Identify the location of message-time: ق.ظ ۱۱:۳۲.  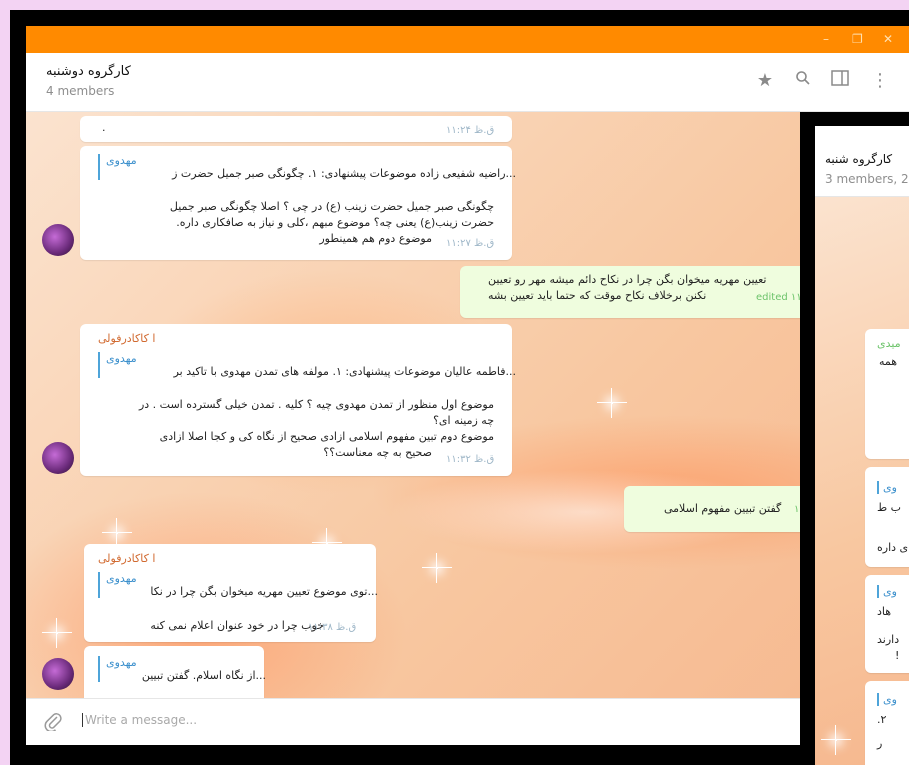
(470, 459).